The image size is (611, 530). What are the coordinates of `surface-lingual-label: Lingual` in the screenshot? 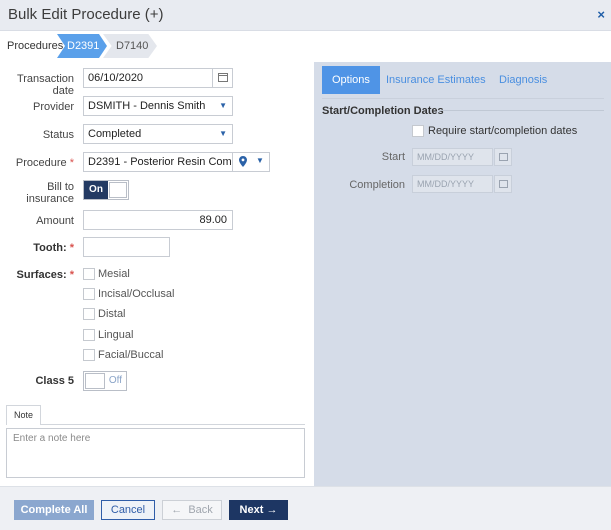 It's located at (115, 335).